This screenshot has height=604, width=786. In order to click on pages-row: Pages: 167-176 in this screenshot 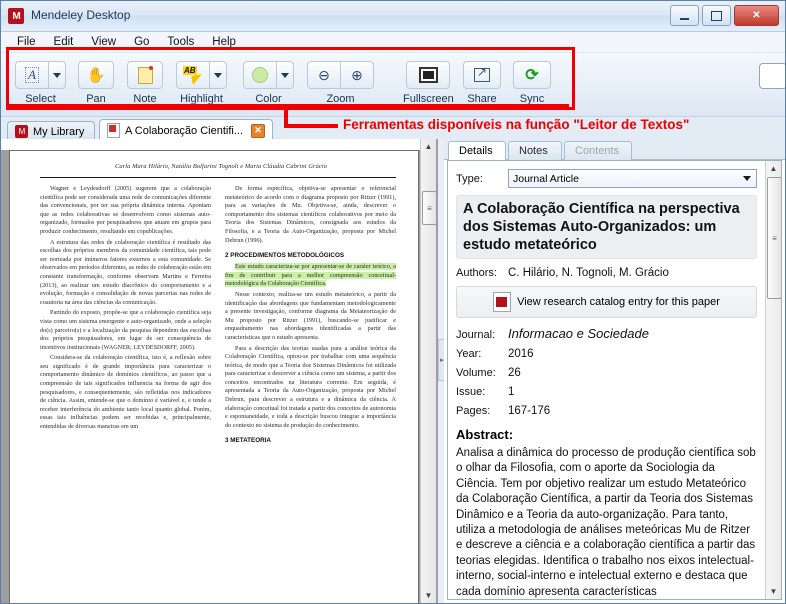, I will do `click(606, 411)`.